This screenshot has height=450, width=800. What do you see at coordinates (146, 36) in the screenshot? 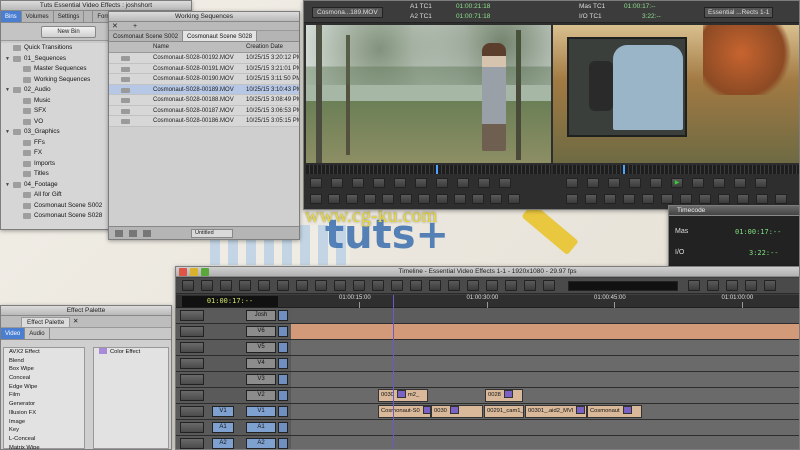
I see `working-sequences-tab: Cosmonaut Scene S002` at bounding box center [146, 36].